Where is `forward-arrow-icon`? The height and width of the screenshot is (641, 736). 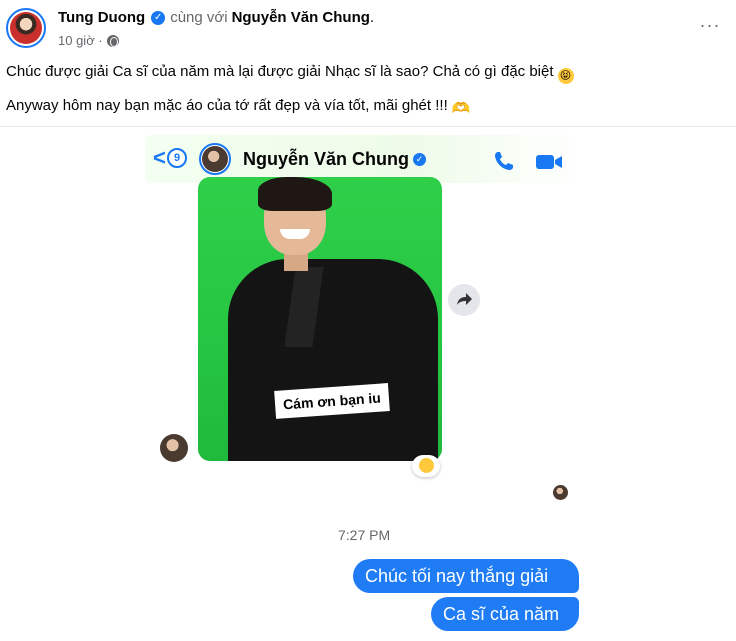
forward-arrow-icon is located at coordinates (464, 300).